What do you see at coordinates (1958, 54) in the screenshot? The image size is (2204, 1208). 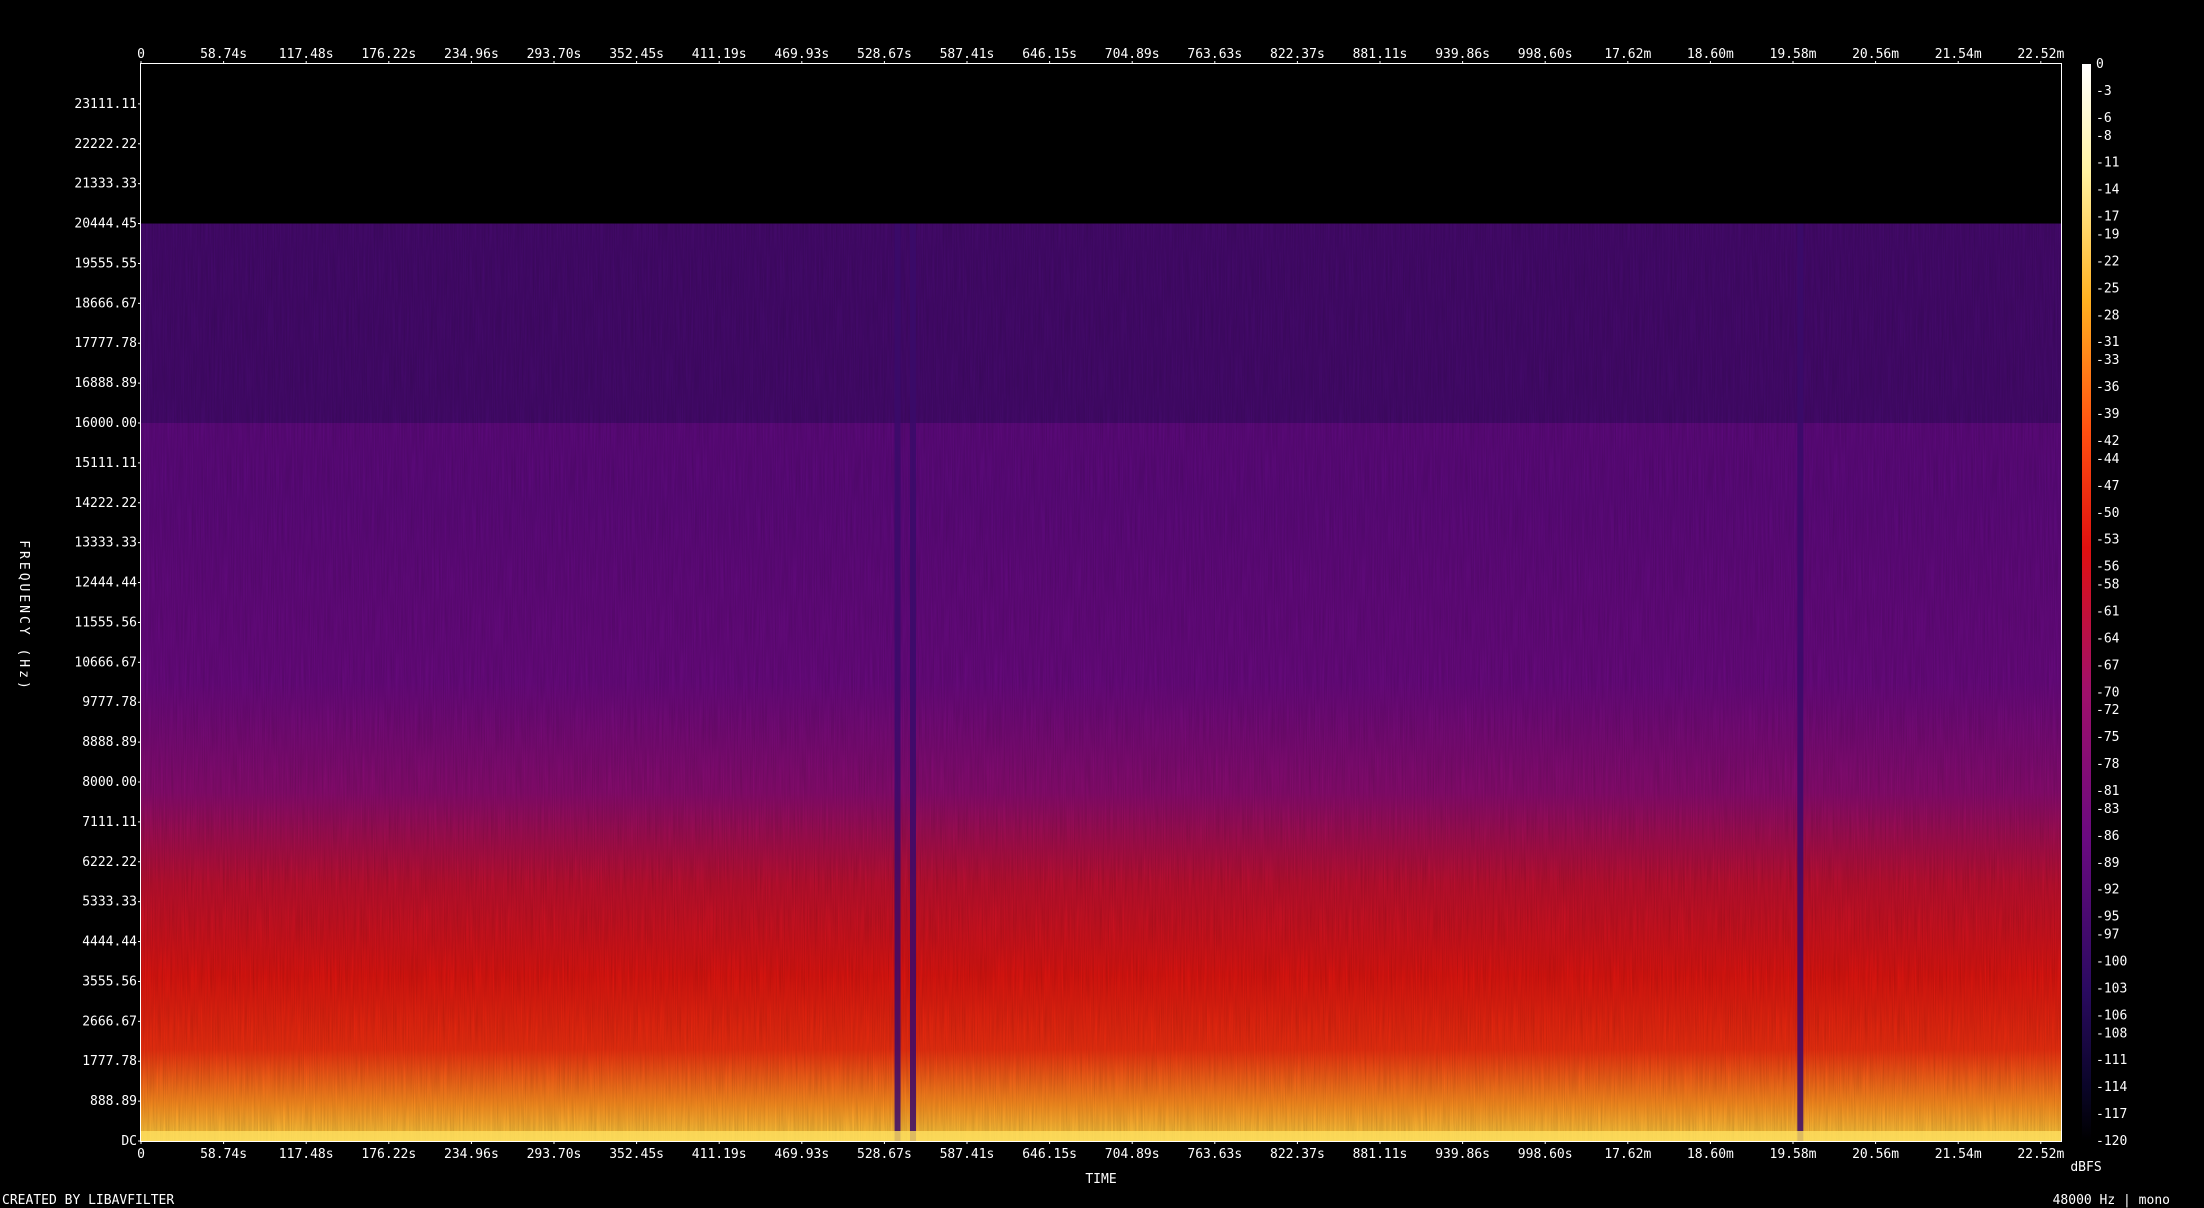 I see `x-tick-label-top: 21.54m` at bounding box center [1958, 54].